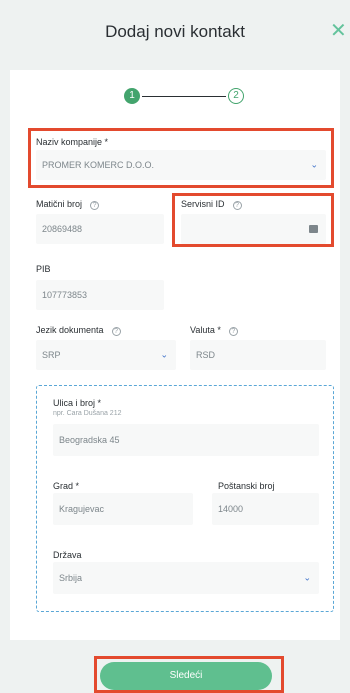 The image size is (350, 693). What do you see at coordinates (253, 220) in the screenshot?
I see `highlight-servisni` at bounding box center [253, 220].